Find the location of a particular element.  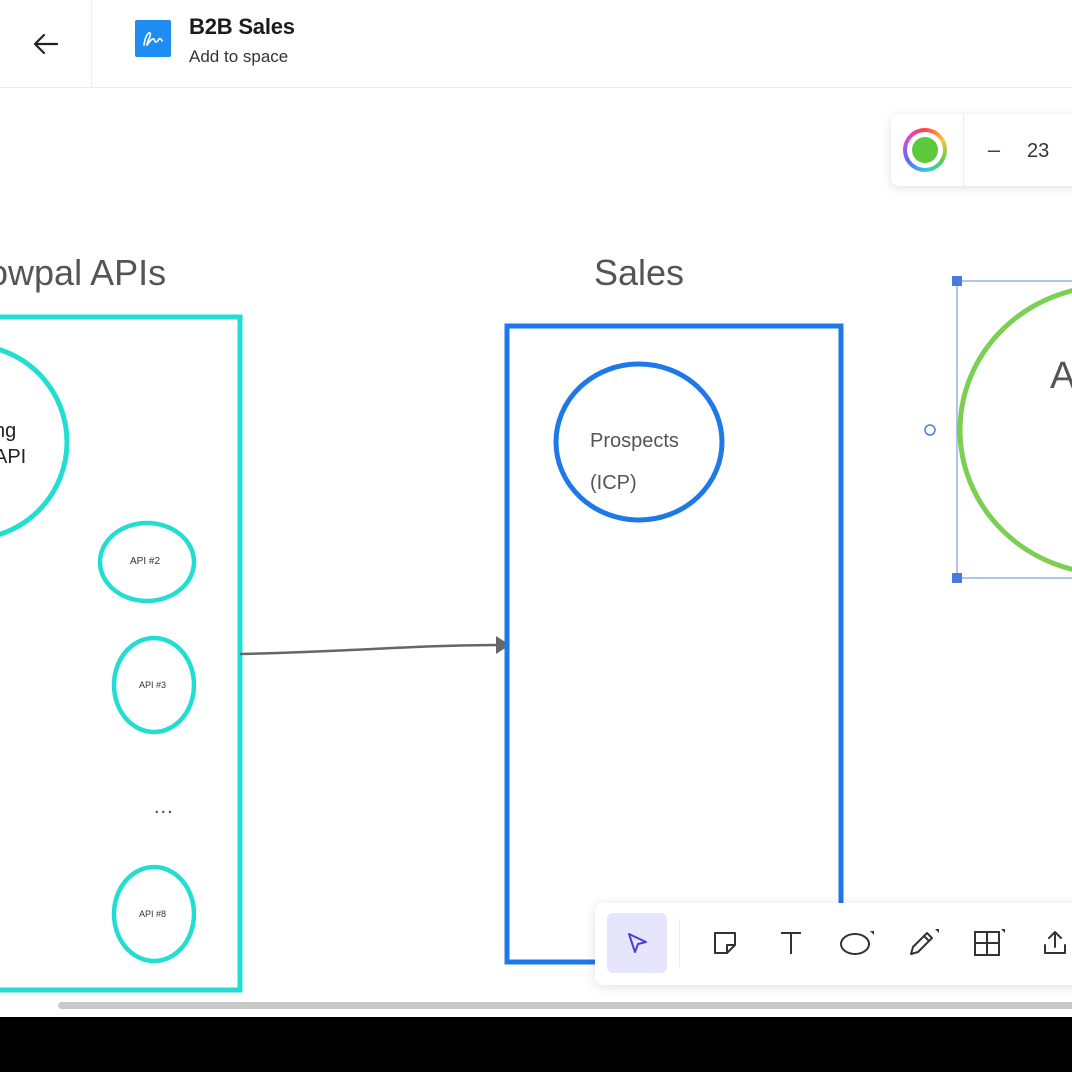

color-picker-button is located at coordinates (925, 150).